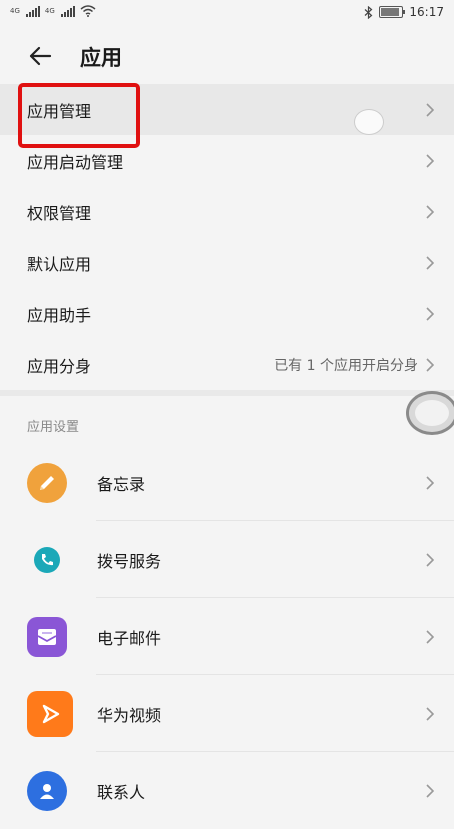  Describe the element at coordinates (227, 482) in the screenshot. I see `app-item-notepad: 备忘录` at that location.